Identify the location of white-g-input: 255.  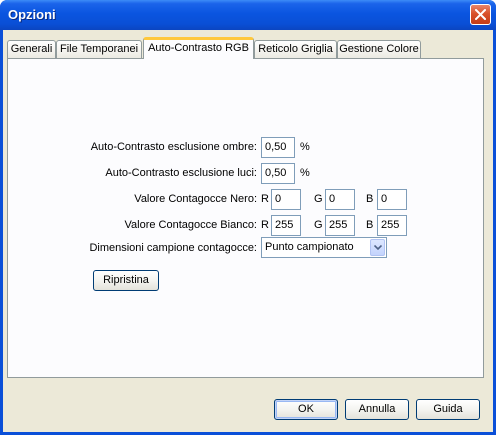
(340, 225).